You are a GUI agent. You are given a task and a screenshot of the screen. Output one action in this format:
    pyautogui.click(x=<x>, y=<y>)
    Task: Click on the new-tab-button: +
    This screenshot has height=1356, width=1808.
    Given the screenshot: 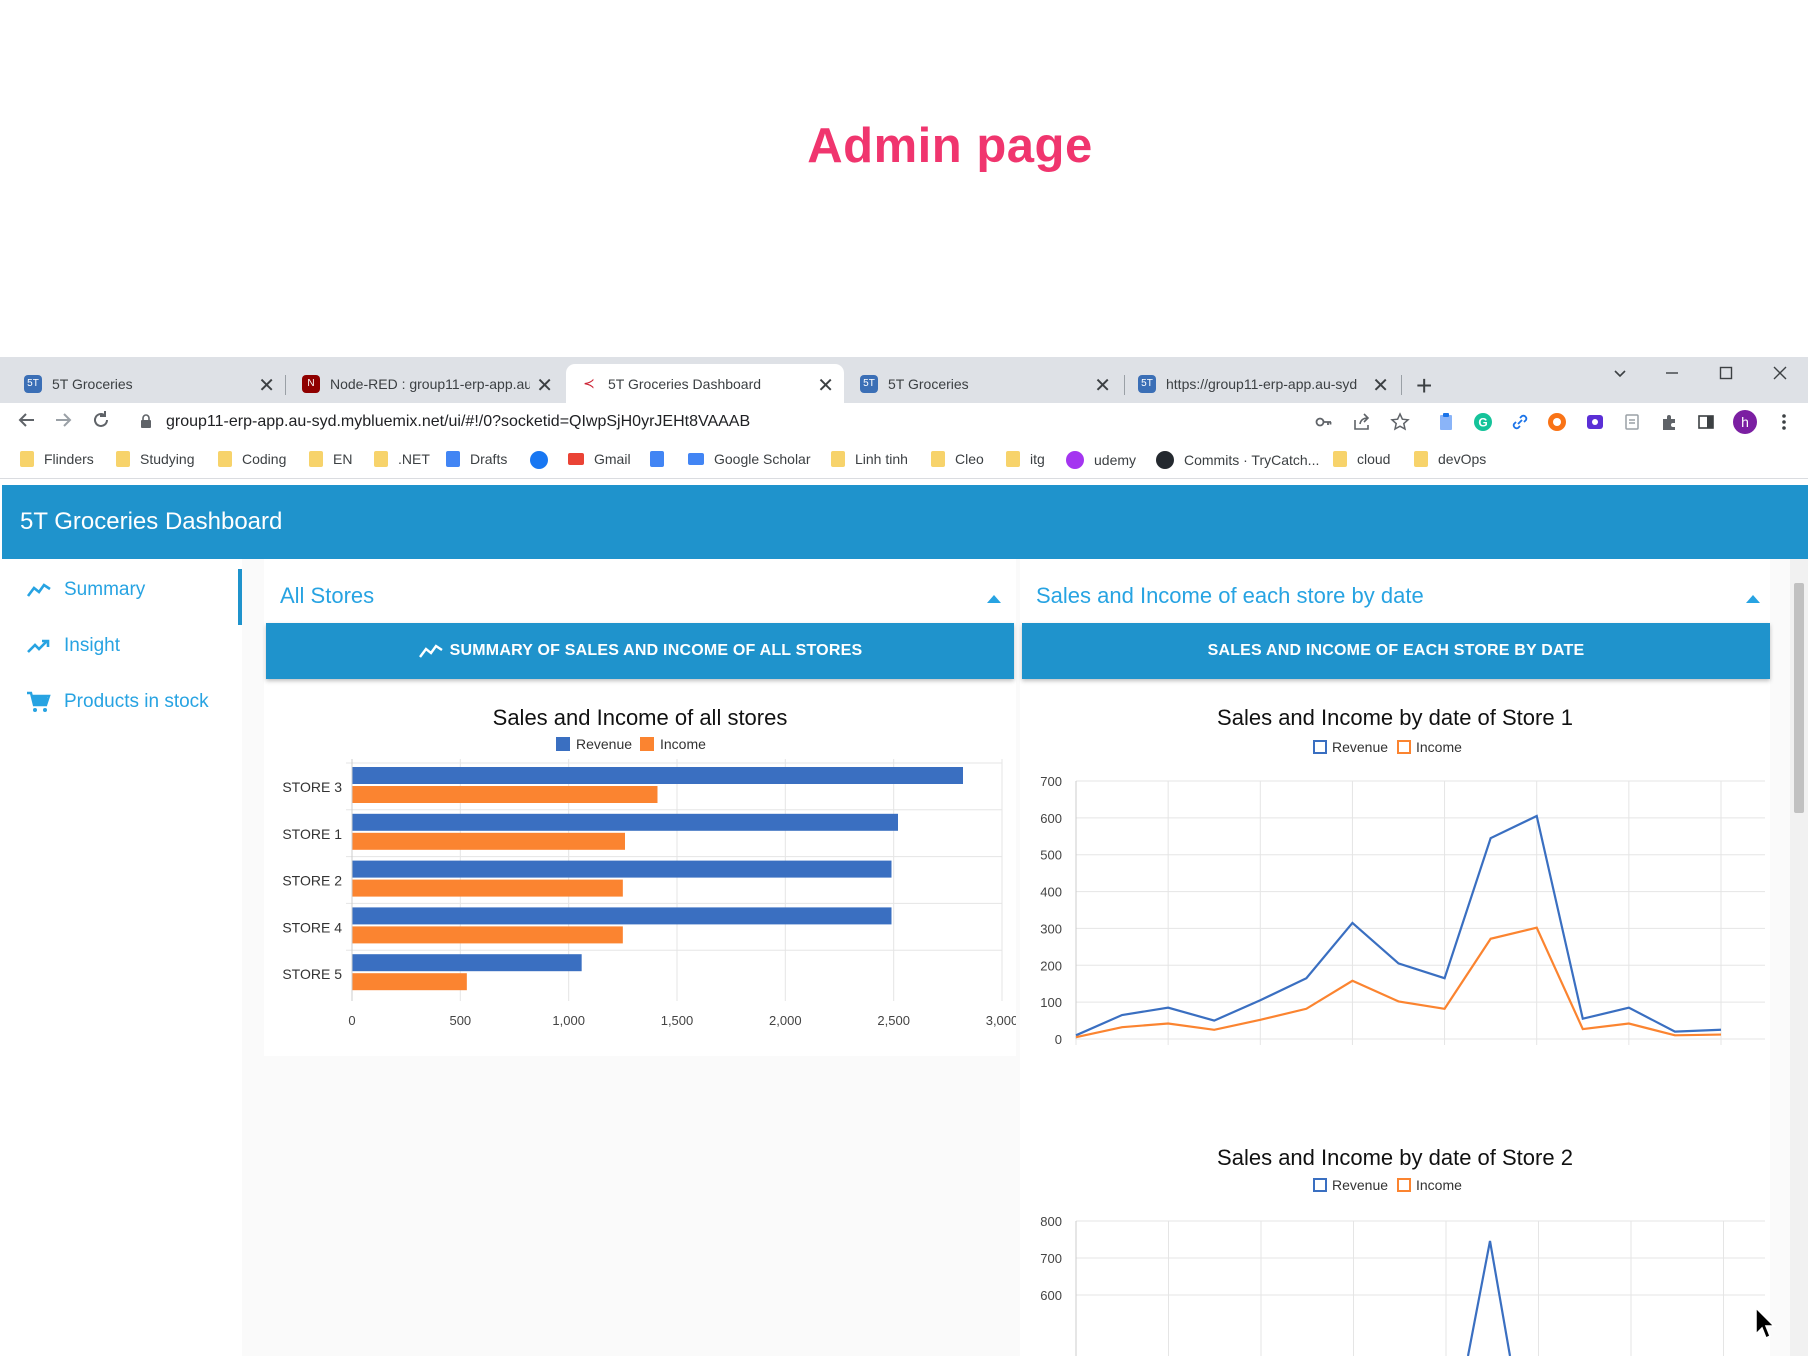 What is the action you would take?
    pyautogui.click(x=1424, y=386)
    